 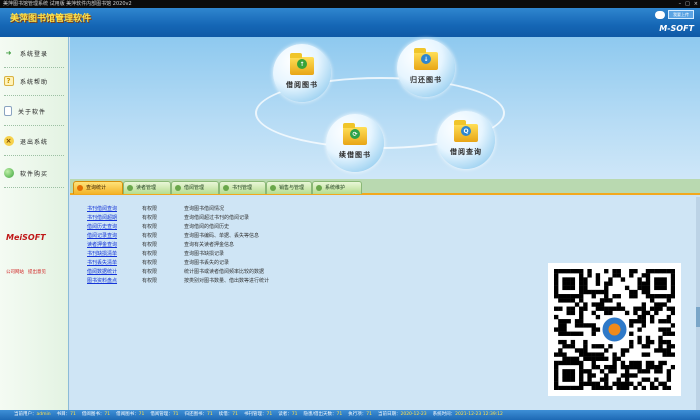 What do you see at coordinates (51, 19) in the screenshot?
I see `app-title: 美萍图书馆管理软件` at bounding box center [51, 19].